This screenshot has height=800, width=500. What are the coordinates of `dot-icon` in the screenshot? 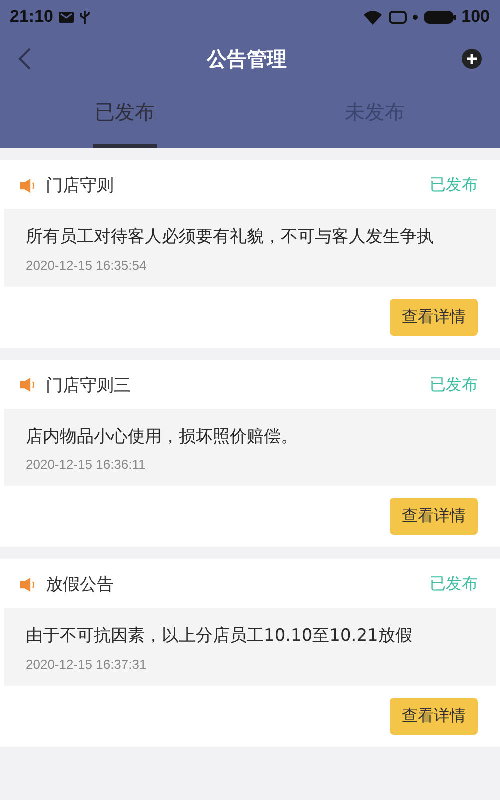 It's located at (415, 17).